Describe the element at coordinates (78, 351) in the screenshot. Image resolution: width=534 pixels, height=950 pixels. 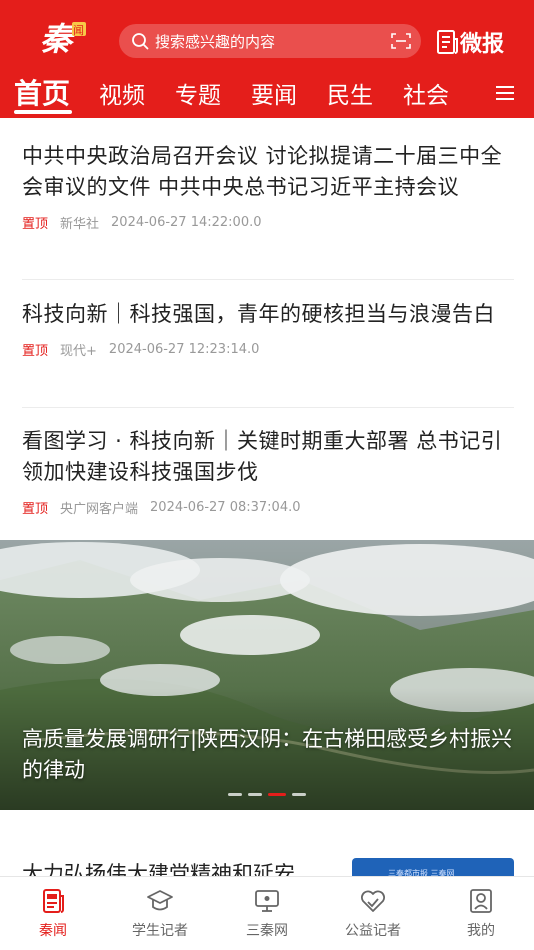
I see `news-source: 现代+` at that location.